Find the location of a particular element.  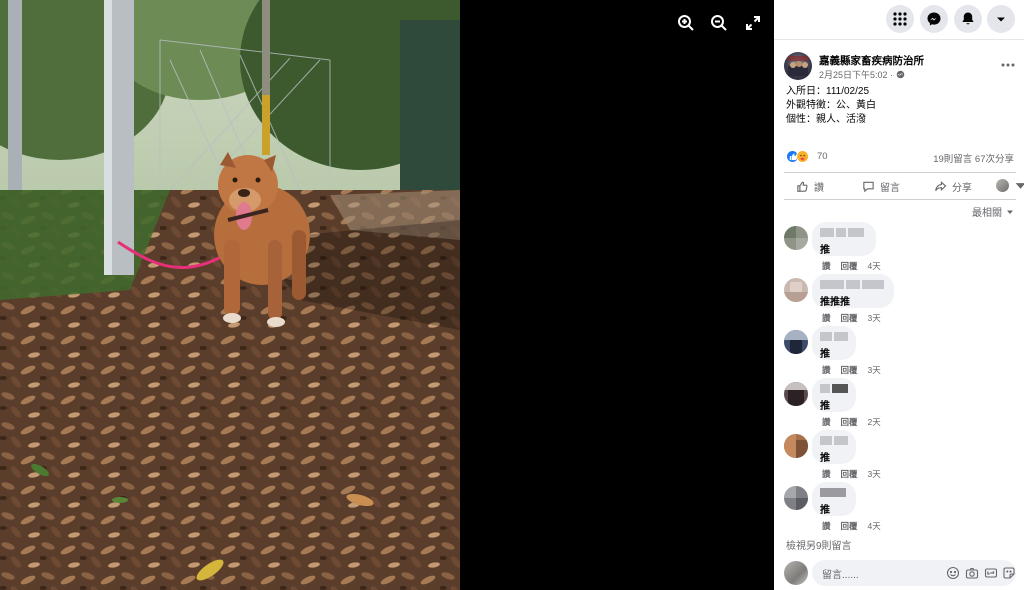

comment-bubble: 推推推 is located at coordinates (853, 291).